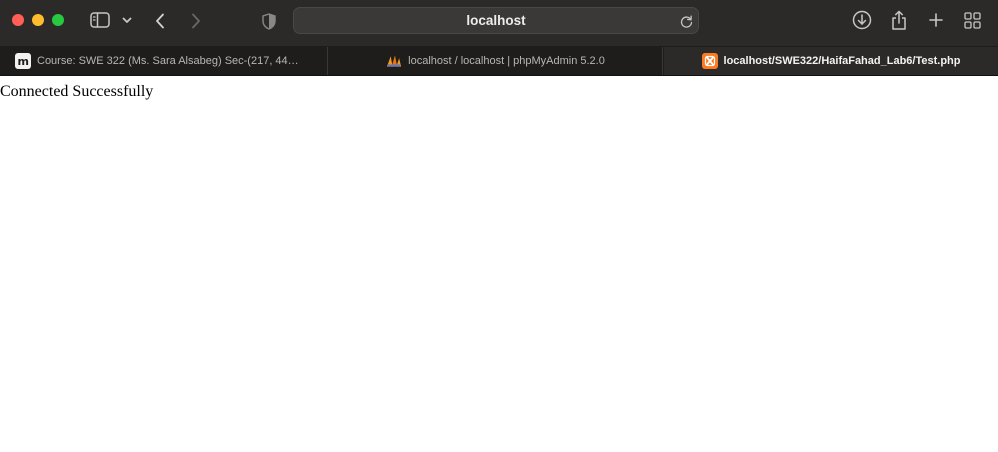 Image resolution: width=998 pixels, height=452 pixels. What do you see at coordinates (862, 20) in the screenshot?
I see `download-icon` at bounding box center [862, 20].